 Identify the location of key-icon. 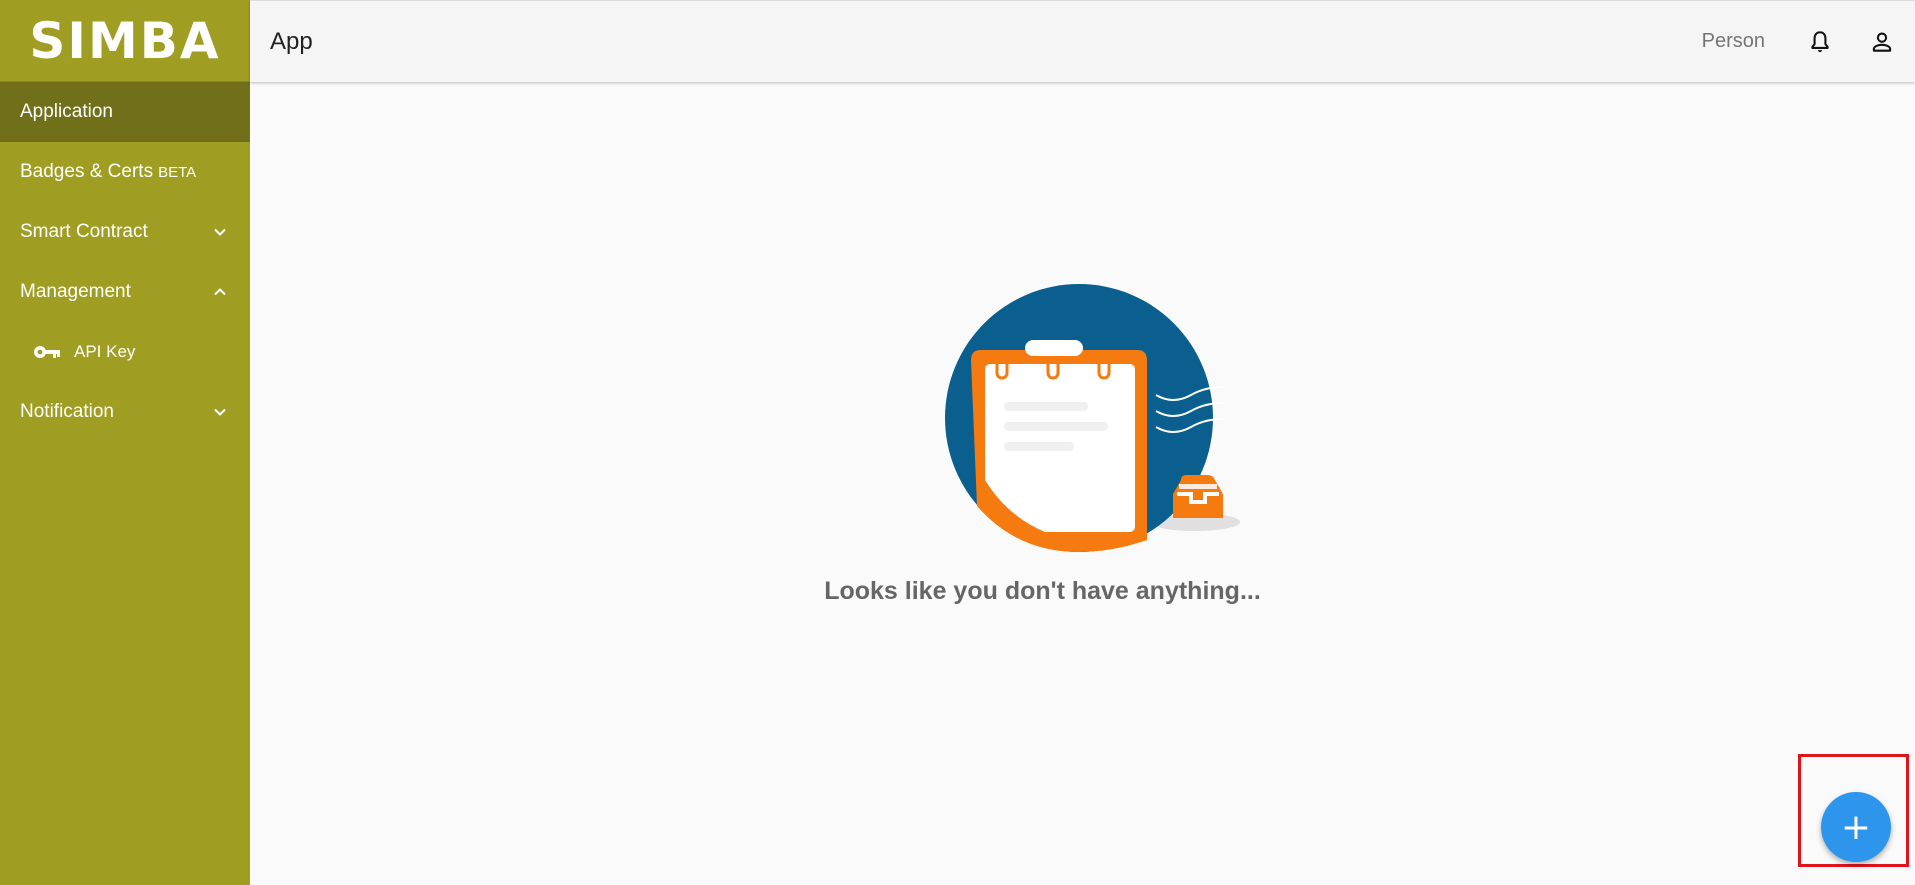
(47, 352).